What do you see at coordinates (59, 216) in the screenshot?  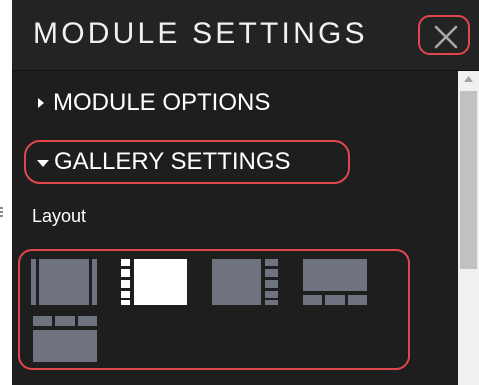 I see `layout-label: Layout` at bounding box center [59, 216].